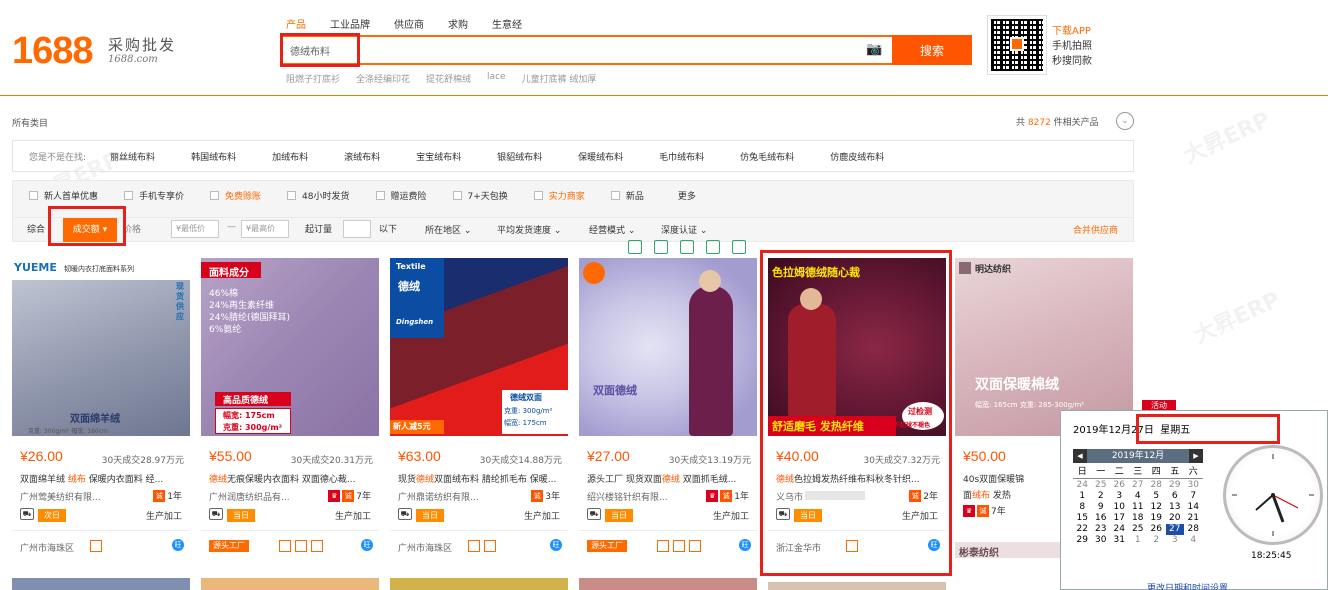  What do you see at coordinates (357, 229) in the screenshot?
I see `moq-input` at bounding box center [357, 229].